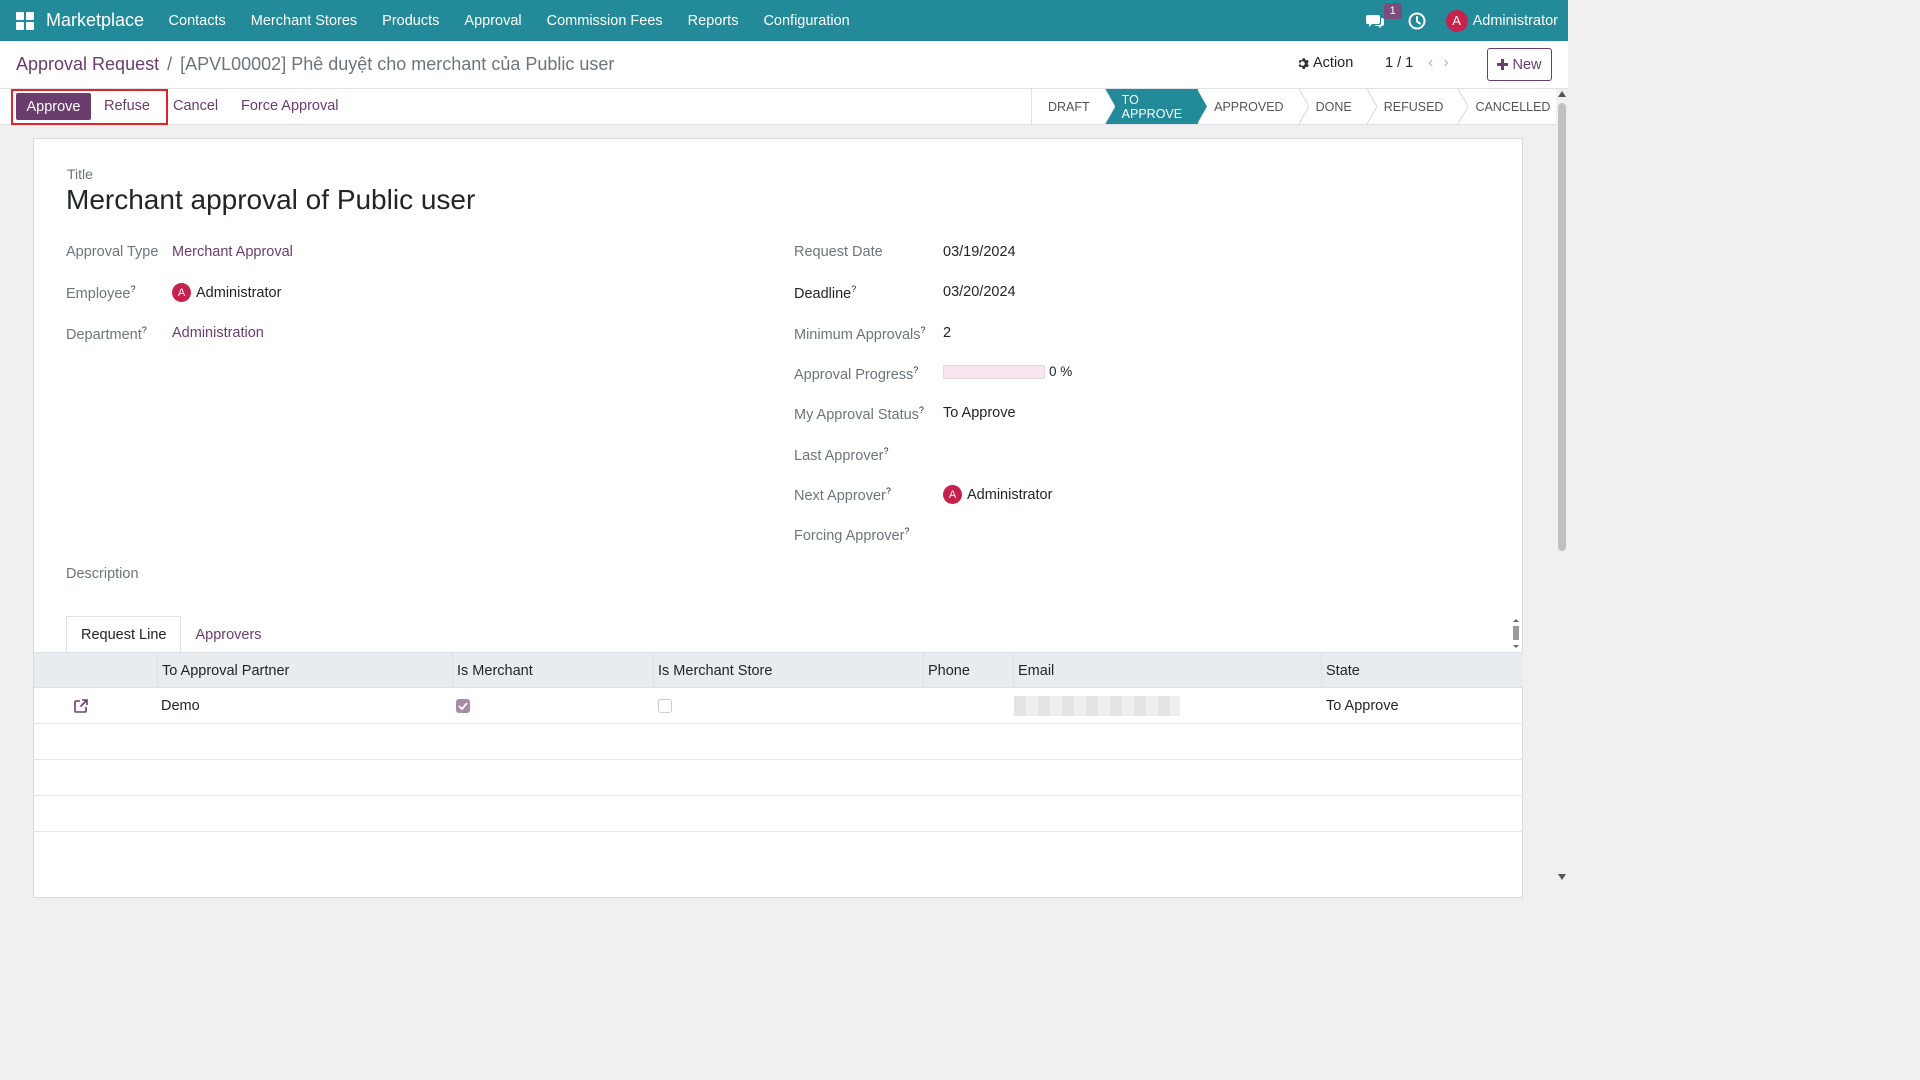  I want to click on notebook-tabs: Request Line Approvers, so click(171, 634).